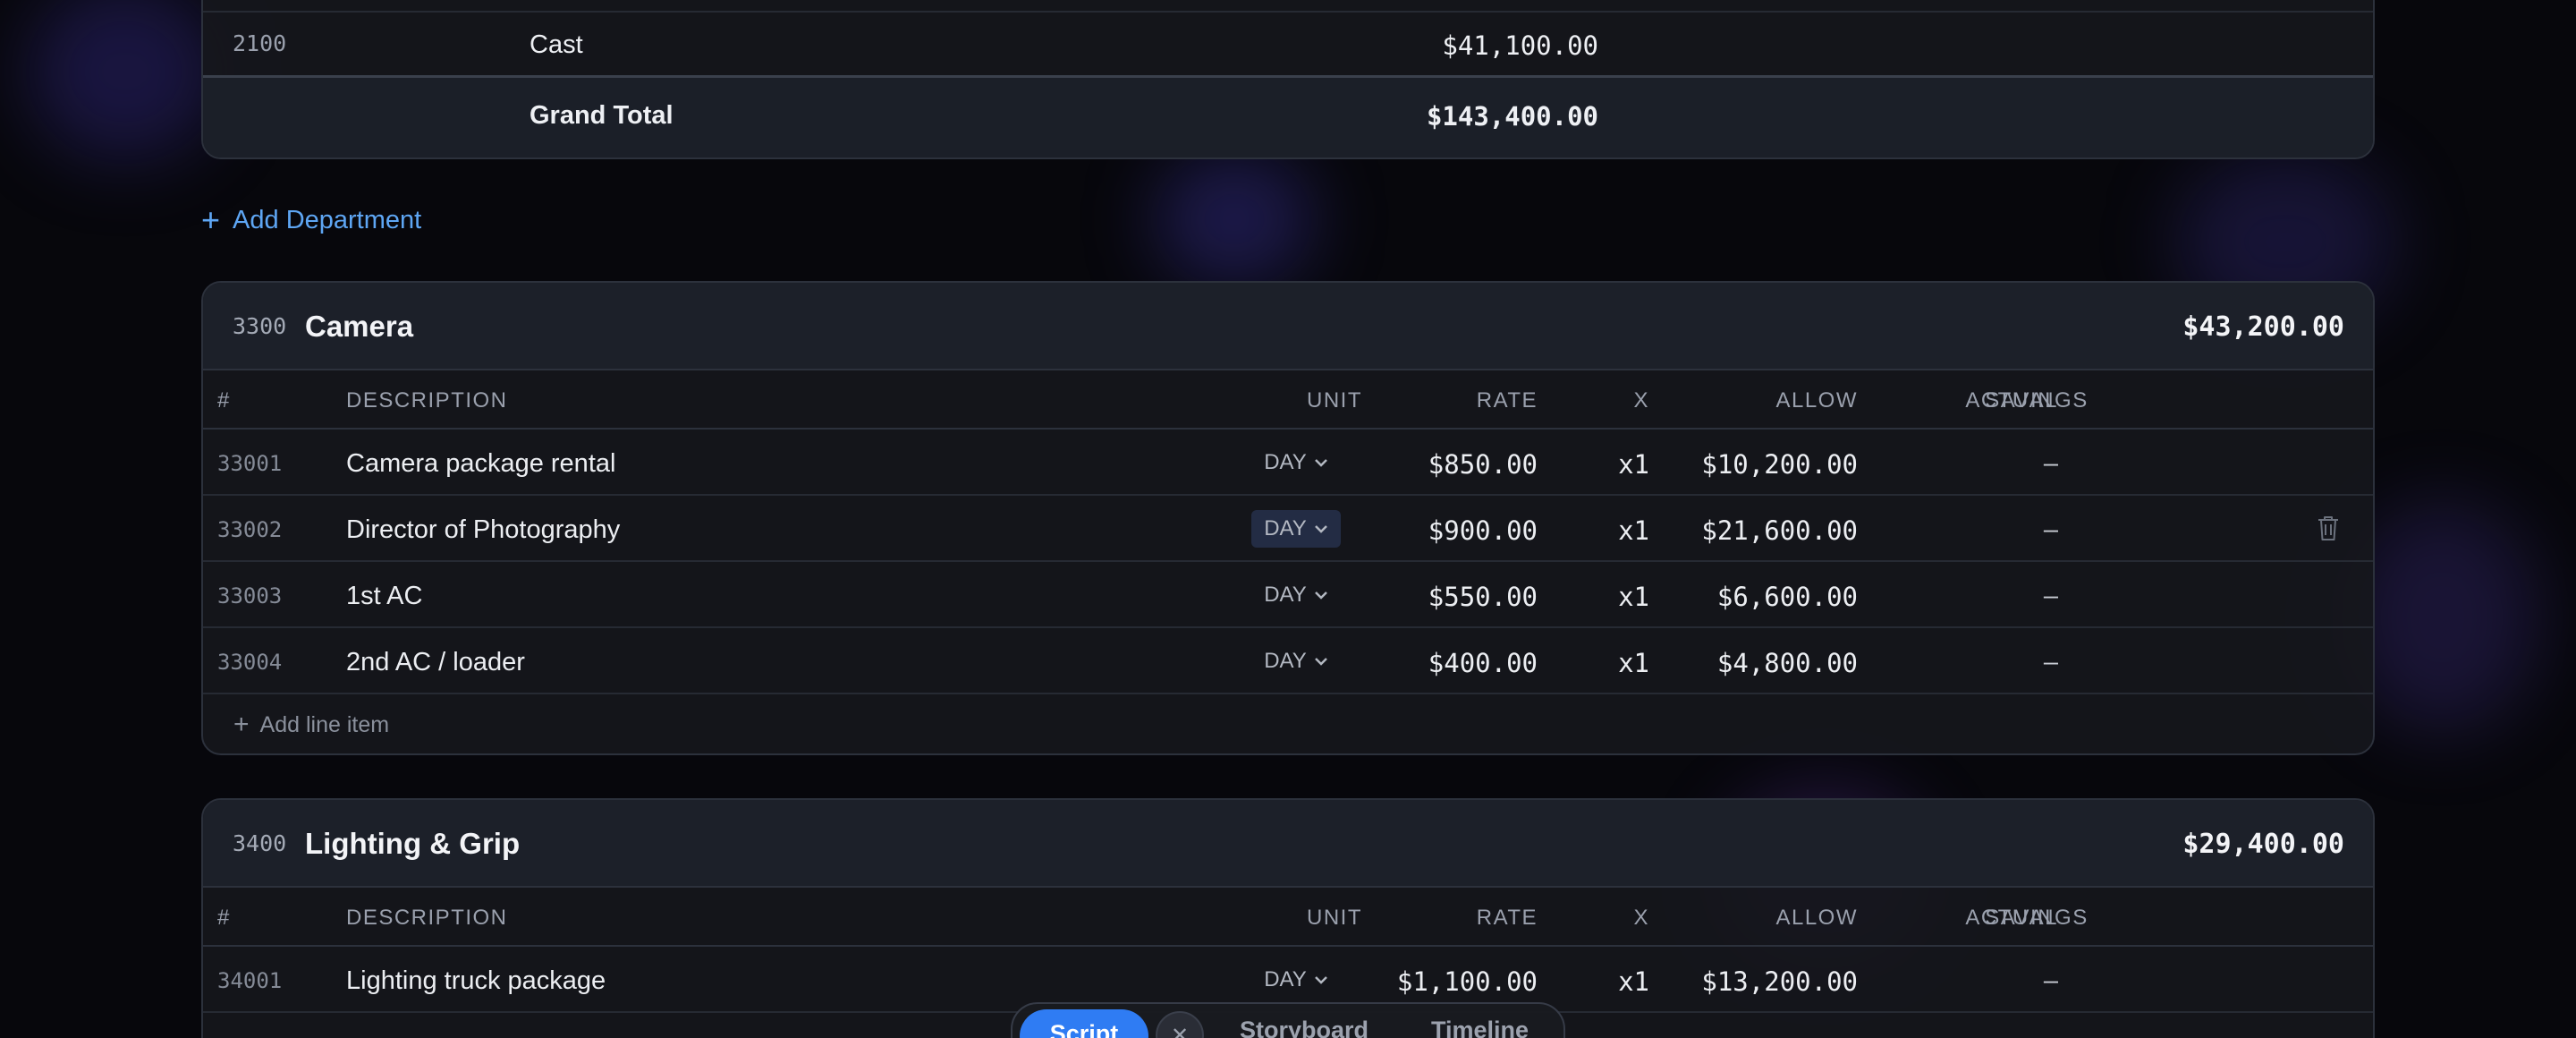 The width and height of the screenshot is (2576, 1038). Describe the element at coordinates (1520, 45) in the screenshot. I see `account-amount: $41,100.00` at that location.